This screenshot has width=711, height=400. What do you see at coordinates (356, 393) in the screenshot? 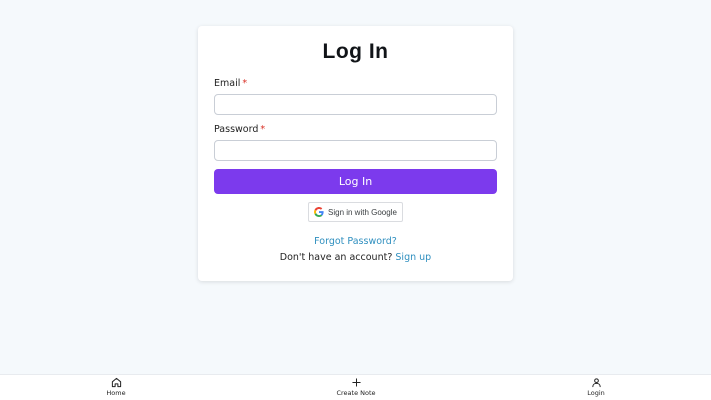
I see `nav-item-label: Create Note` at bounding box center [356, 393].